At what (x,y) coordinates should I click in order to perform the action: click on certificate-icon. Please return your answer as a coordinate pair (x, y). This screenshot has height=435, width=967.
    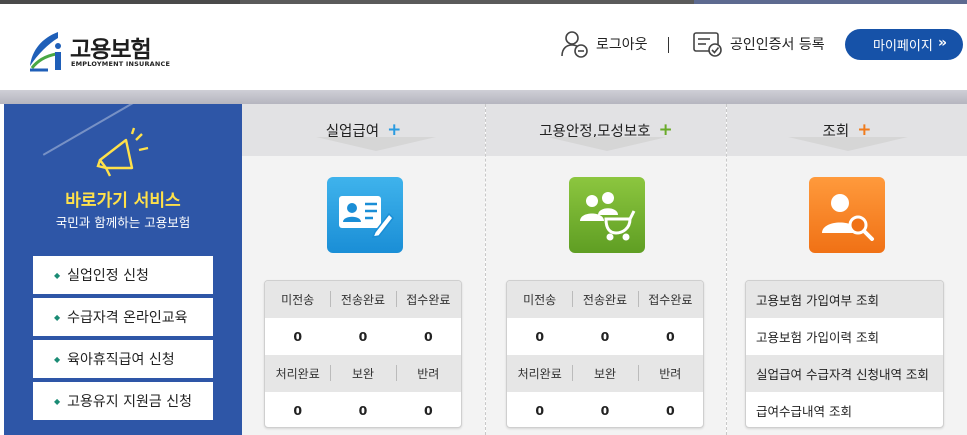
    Looking at the image, I should click on (707, 44).